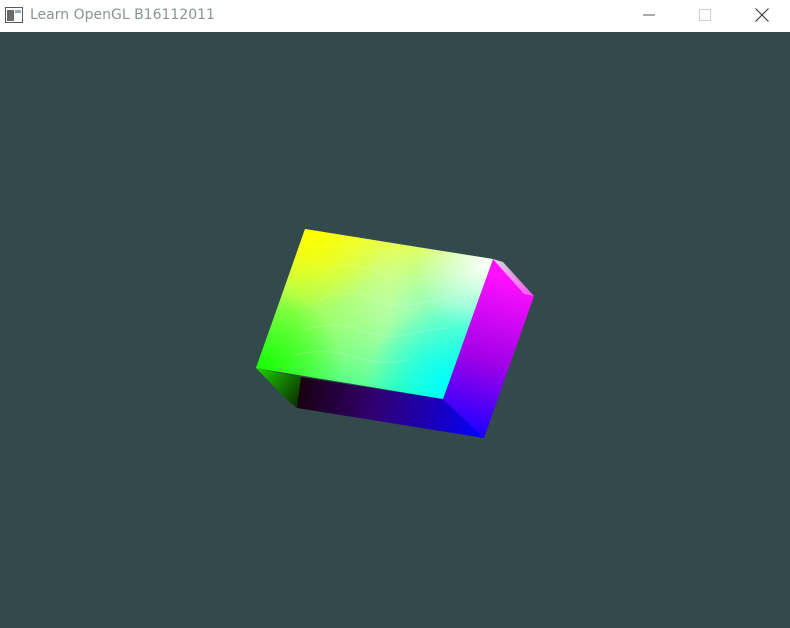 The image size is (790, 628). Describe the element at coordinates (122, 15) in the screenshot. I see `window-title: Learn OpenGL B16112011` at that location.